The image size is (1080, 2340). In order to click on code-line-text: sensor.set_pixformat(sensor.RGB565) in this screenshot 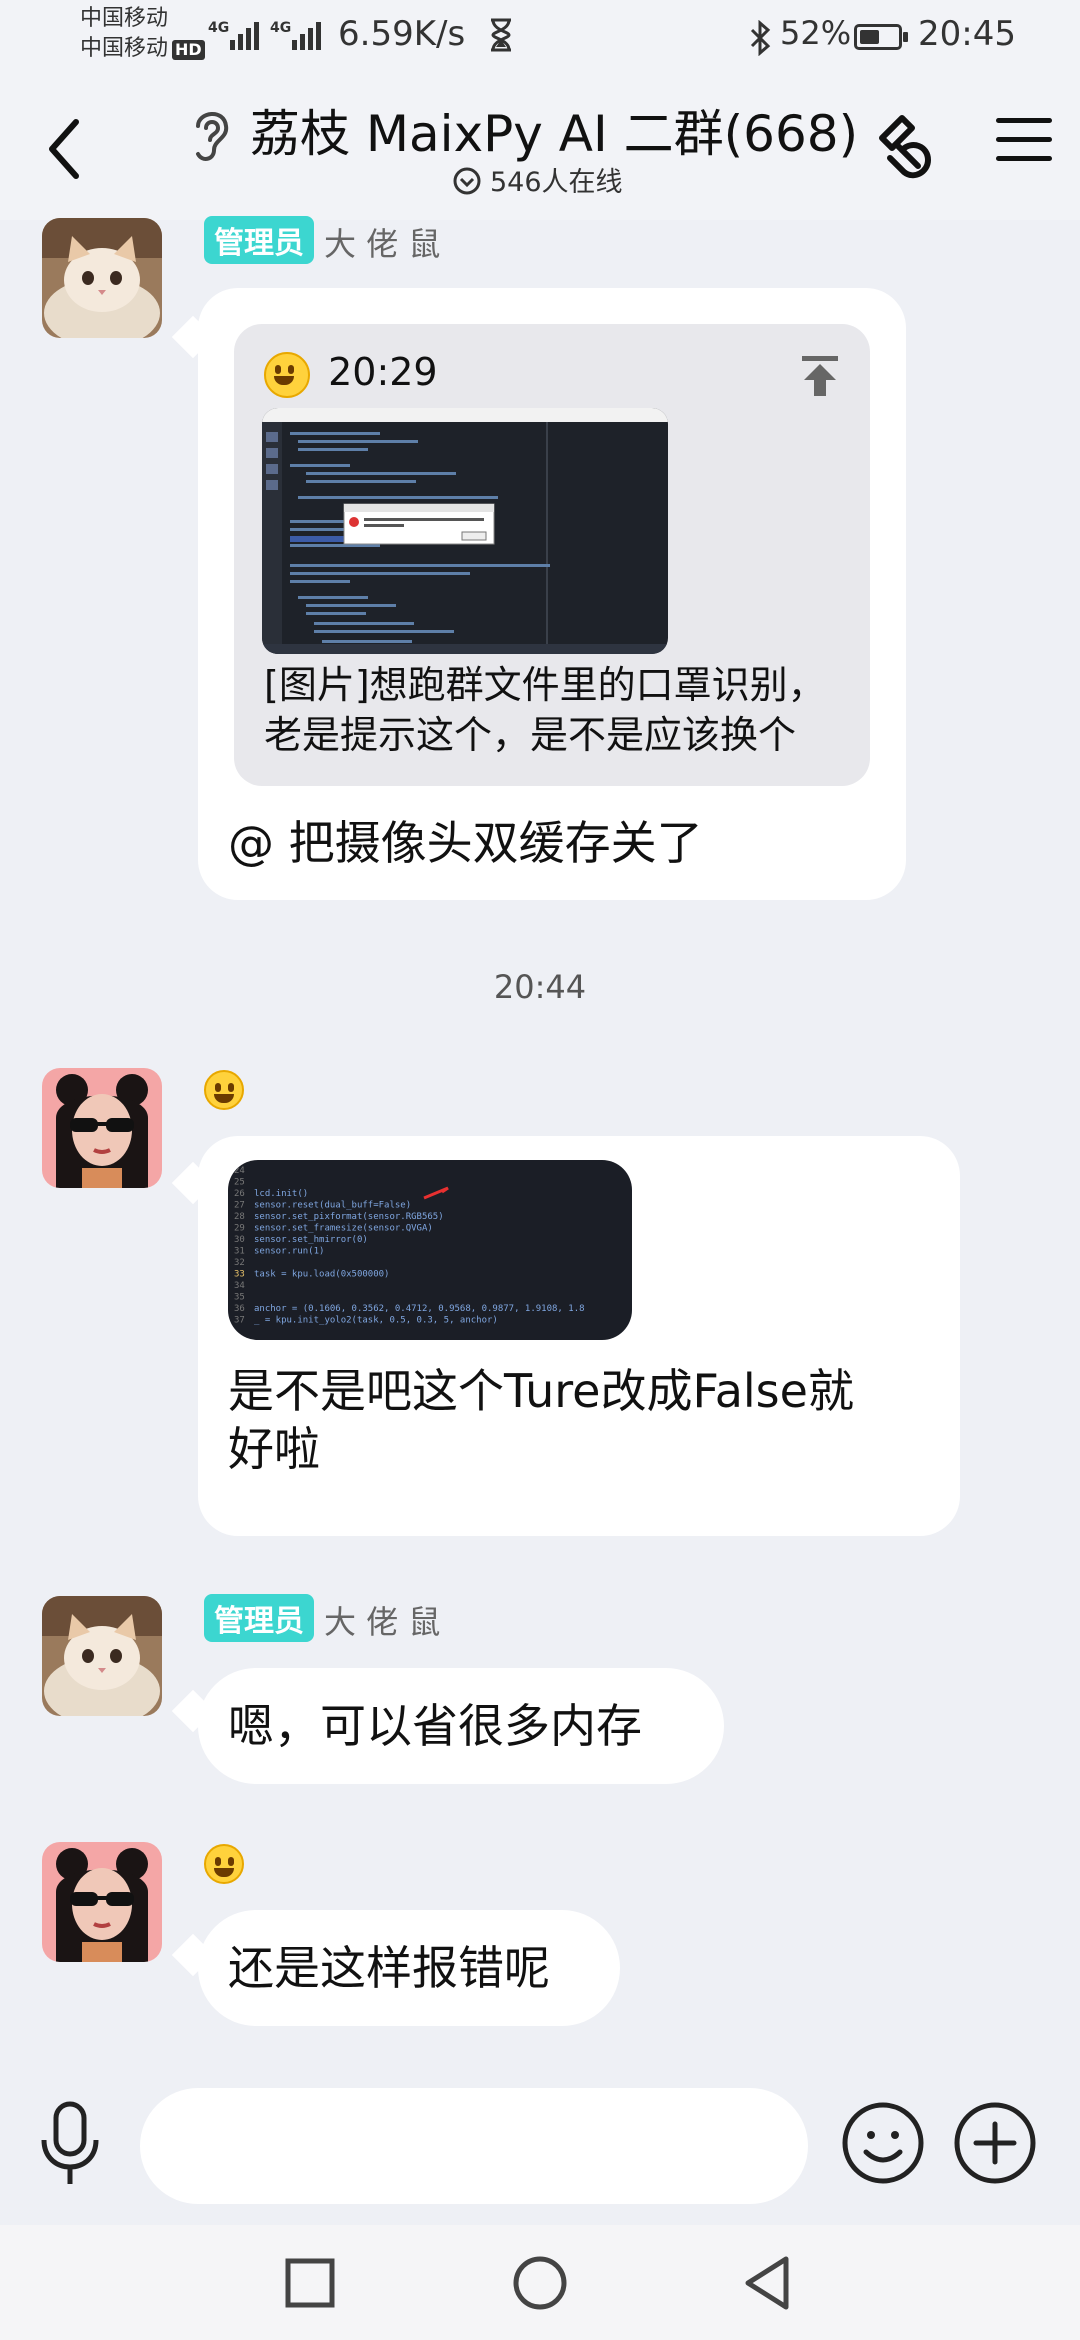, I will do `click(349, 1217)`.